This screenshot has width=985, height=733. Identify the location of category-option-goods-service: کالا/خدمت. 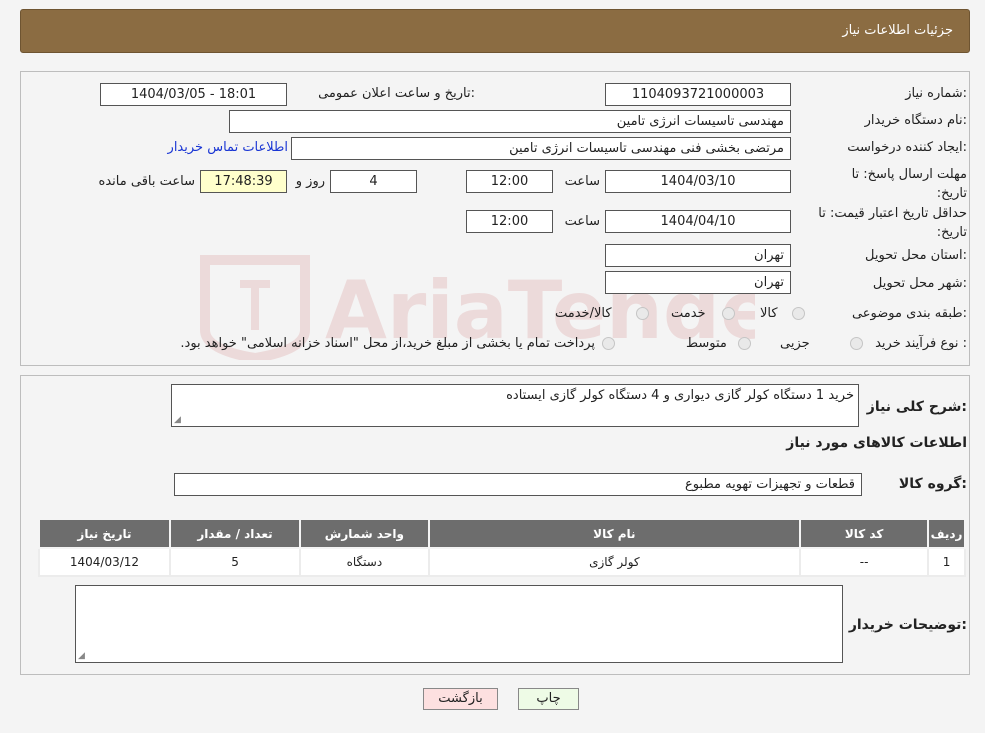
(583, 313).